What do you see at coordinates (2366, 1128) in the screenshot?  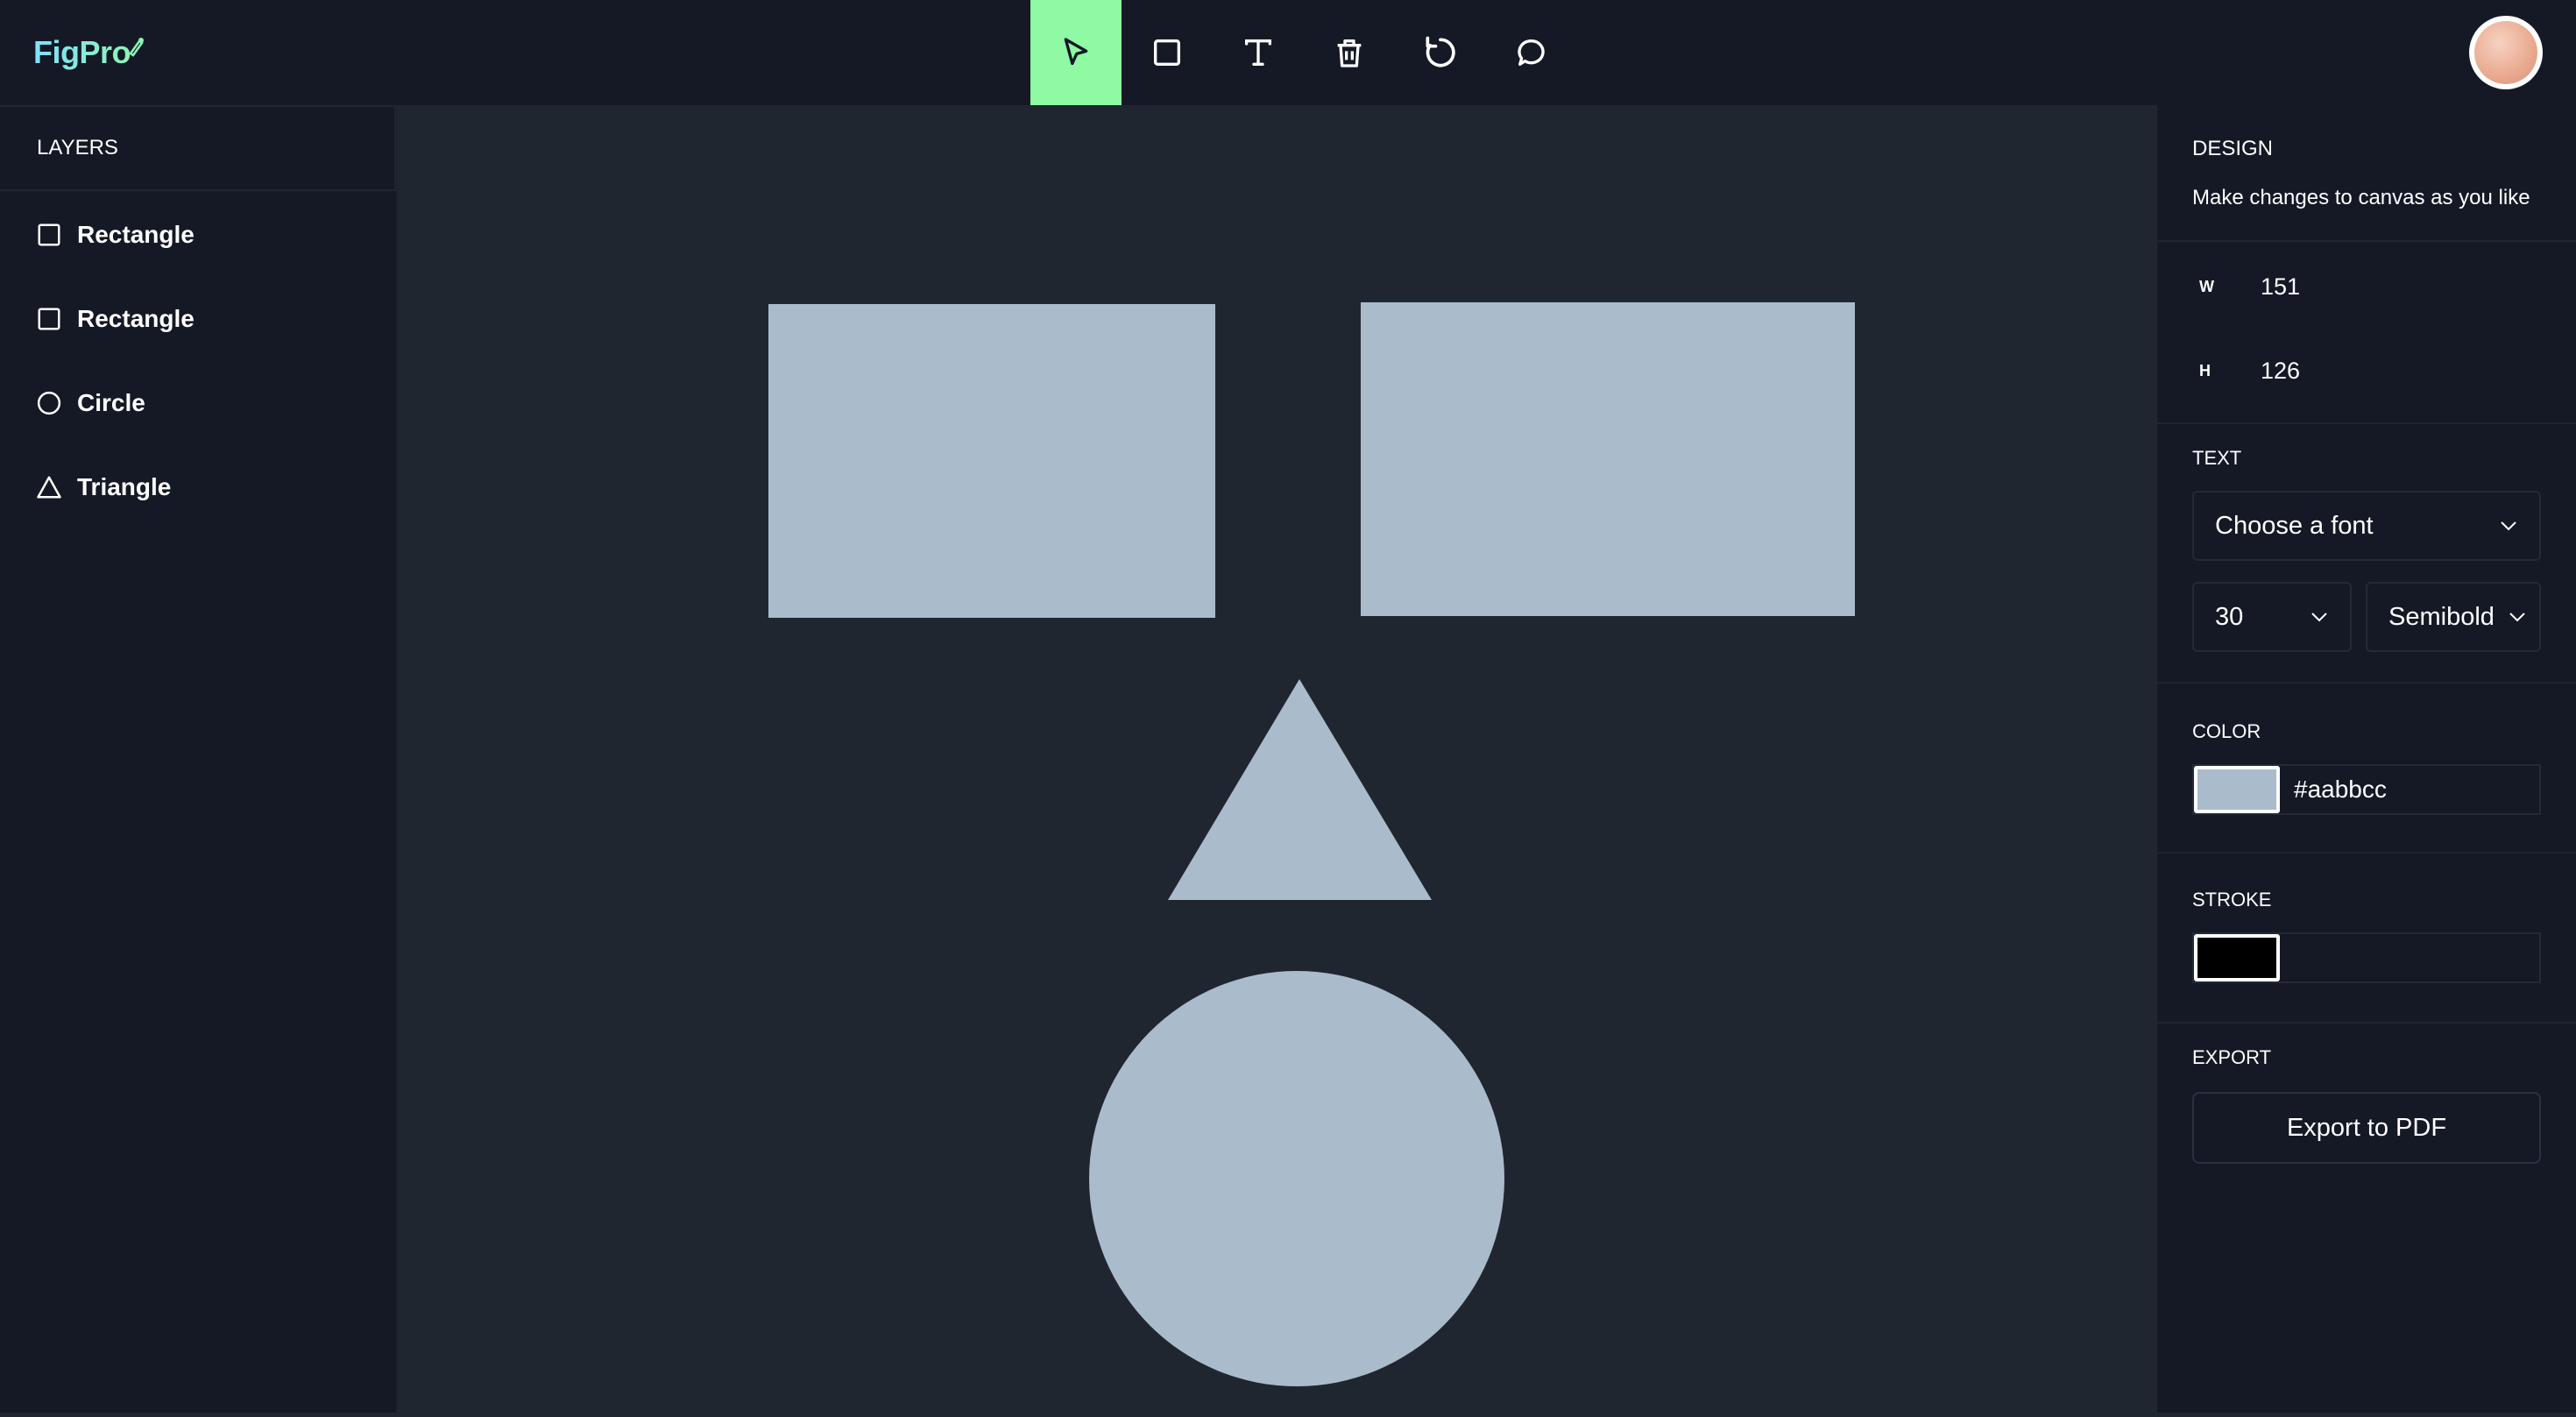 I see `export-pdf-button: Export to PDF` at bounding box center [2366, 1128].